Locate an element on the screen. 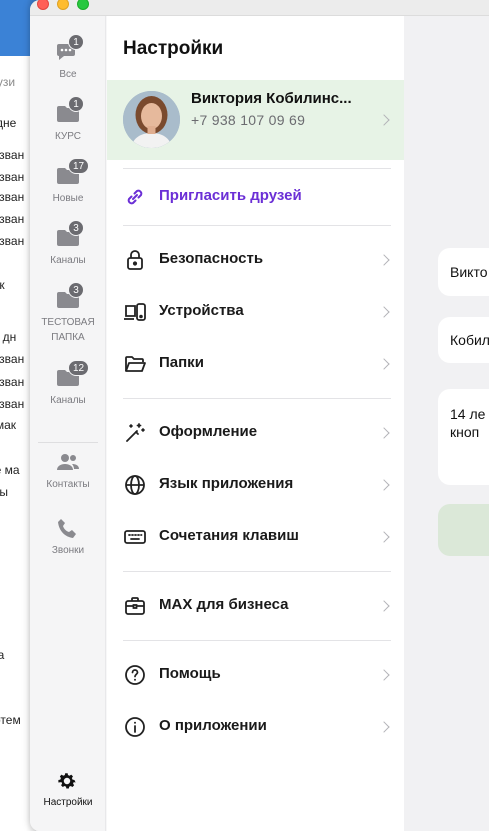 Image resolution: width=489 pixels, height=831 pixels. message-bubble: 14 ле кноп is located at coordinates (463, 437).